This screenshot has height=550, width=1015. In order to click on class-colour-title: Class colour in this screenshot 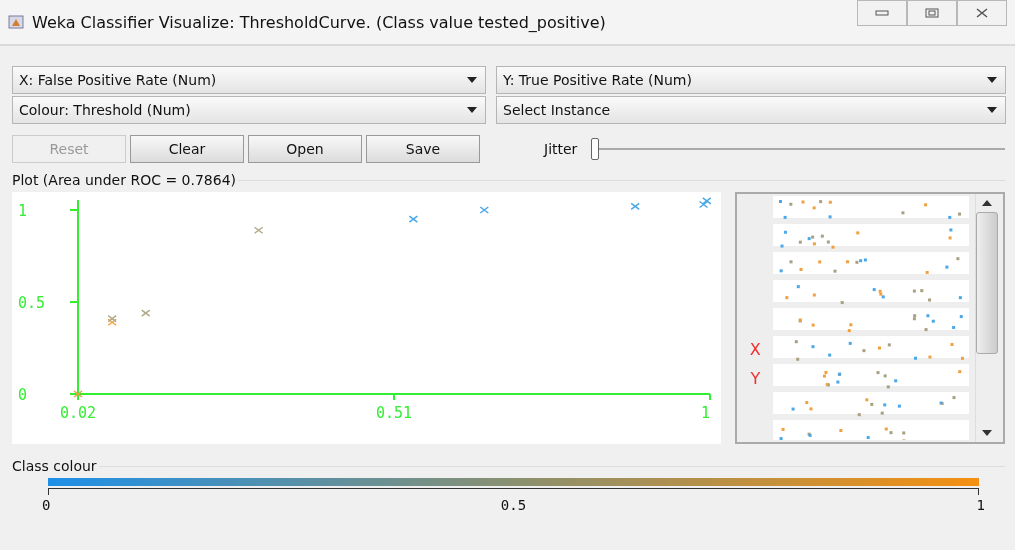, I will do `click(54, 466)`.